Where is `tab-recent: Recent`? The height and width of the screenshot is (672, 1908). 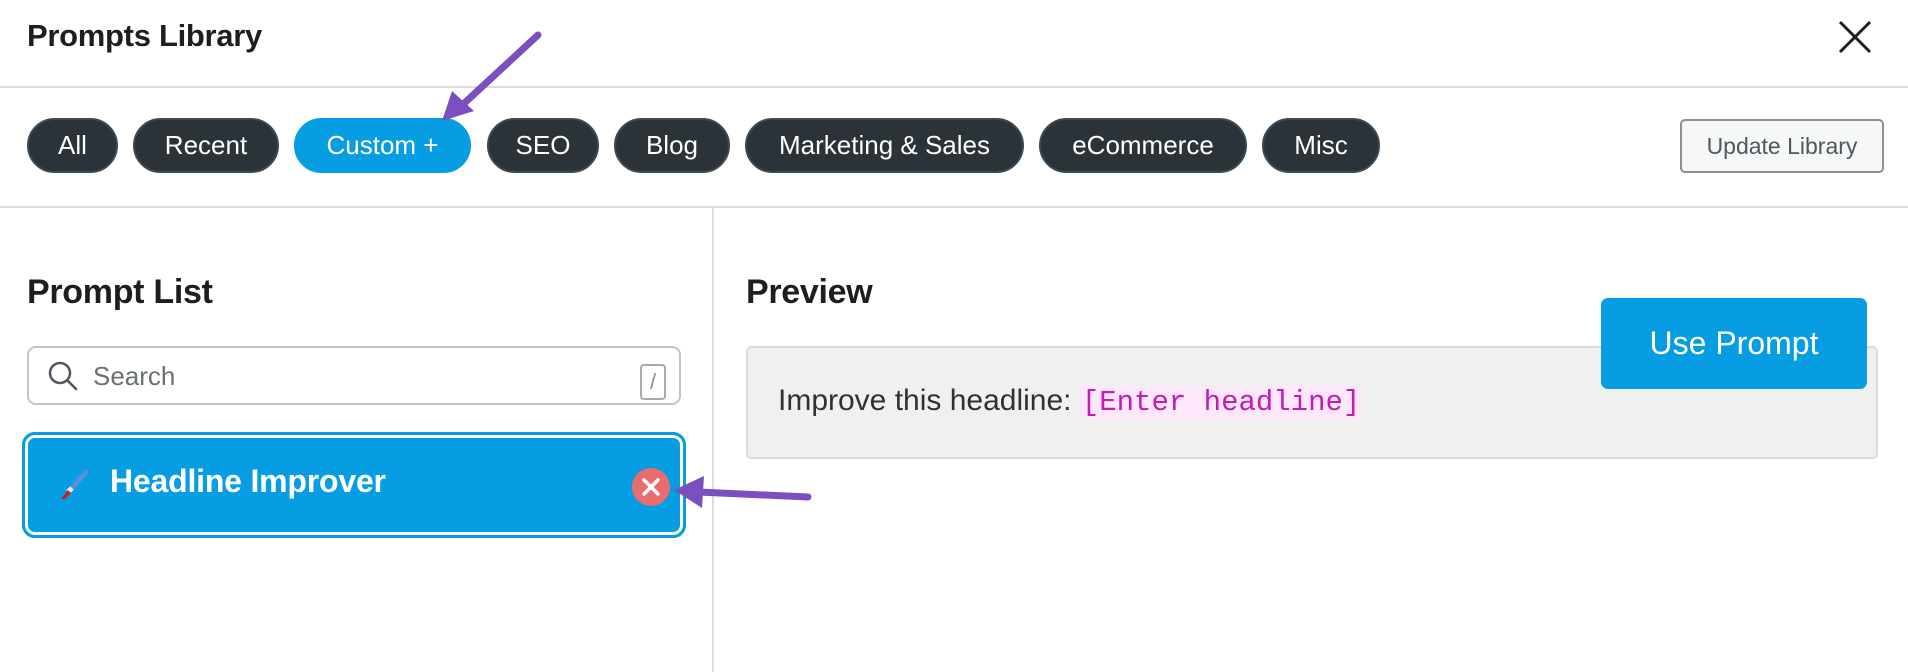 tab-recent: Recent is located at coordinates (206, 145).